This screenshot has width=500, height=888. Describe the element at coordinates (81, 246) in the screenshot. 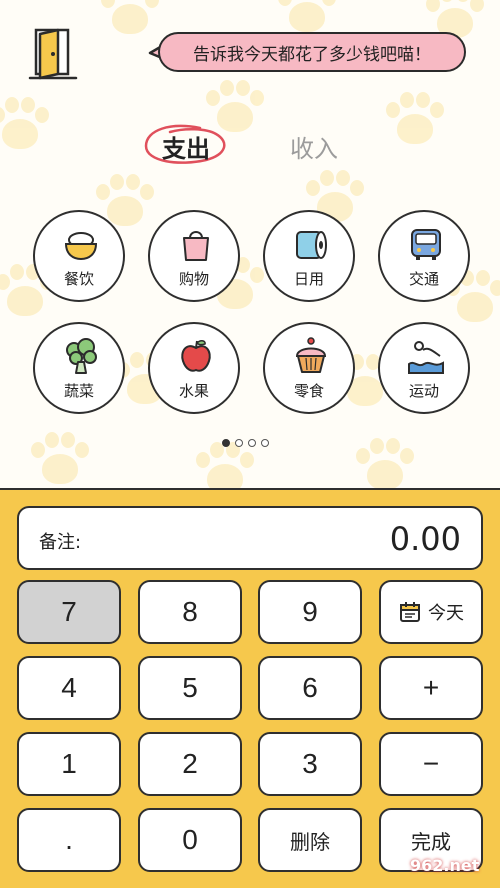

I see `rice-bowl-icon` at that location.